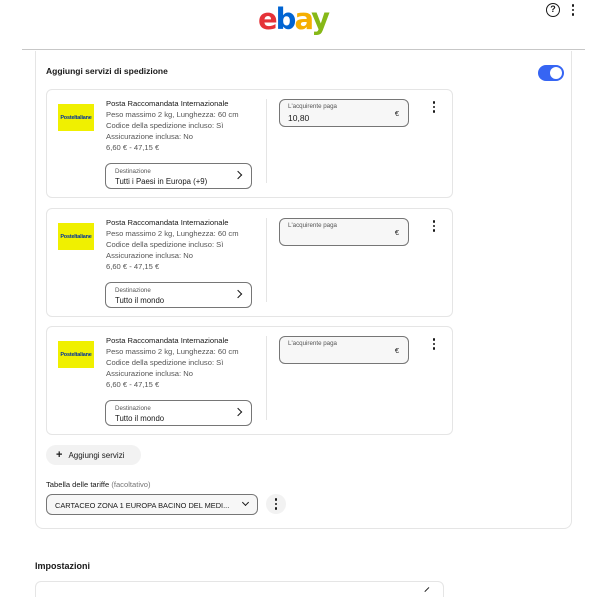  I want to click on logo-letter-b: b, so click(286, 19).